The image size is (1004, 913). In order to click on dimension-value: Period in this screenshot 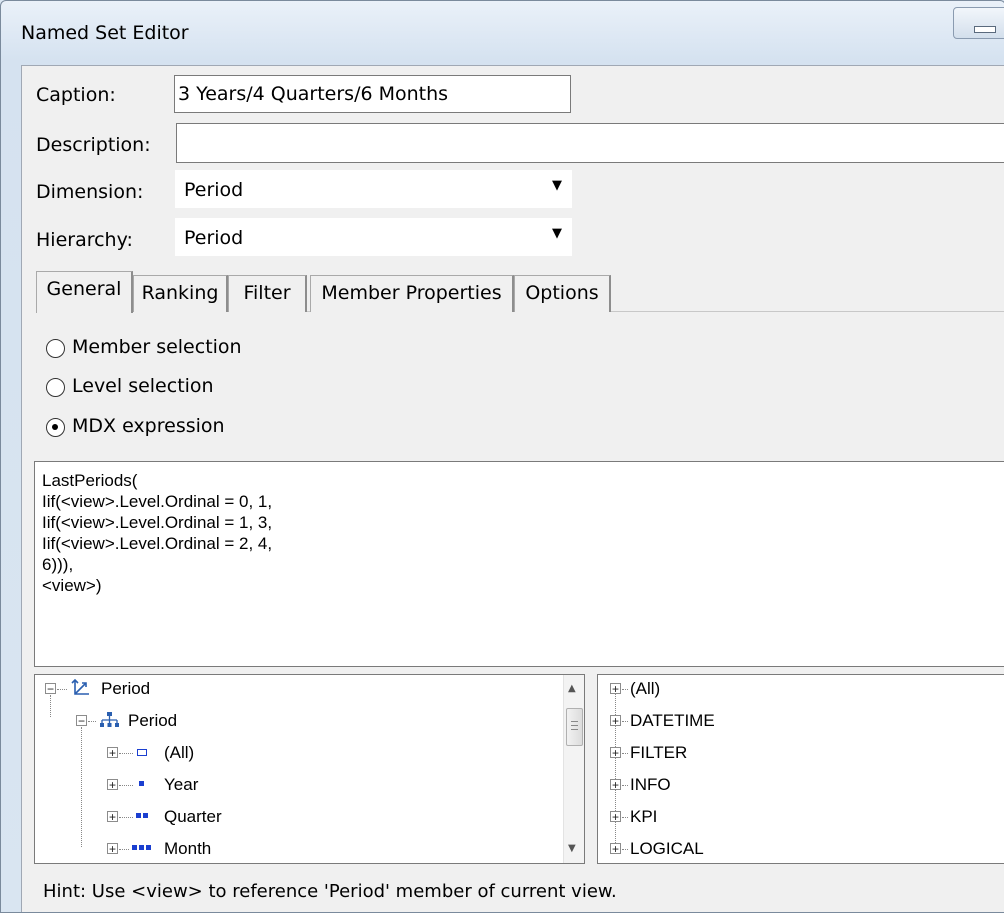, I will do `click(214, 190)`.